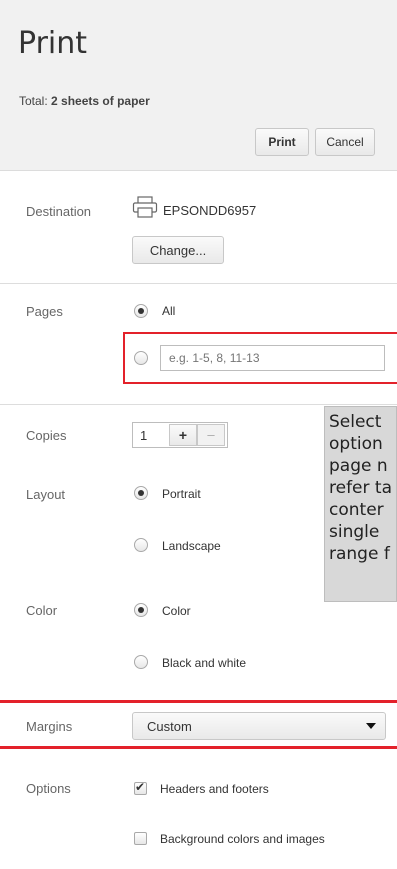 The height and width of the screenshot is (869, 397). What do you see at coordinates (360, 488) in the screenshot?
I see `tooltip-line: refer ta` at bounding box center [360, 488].